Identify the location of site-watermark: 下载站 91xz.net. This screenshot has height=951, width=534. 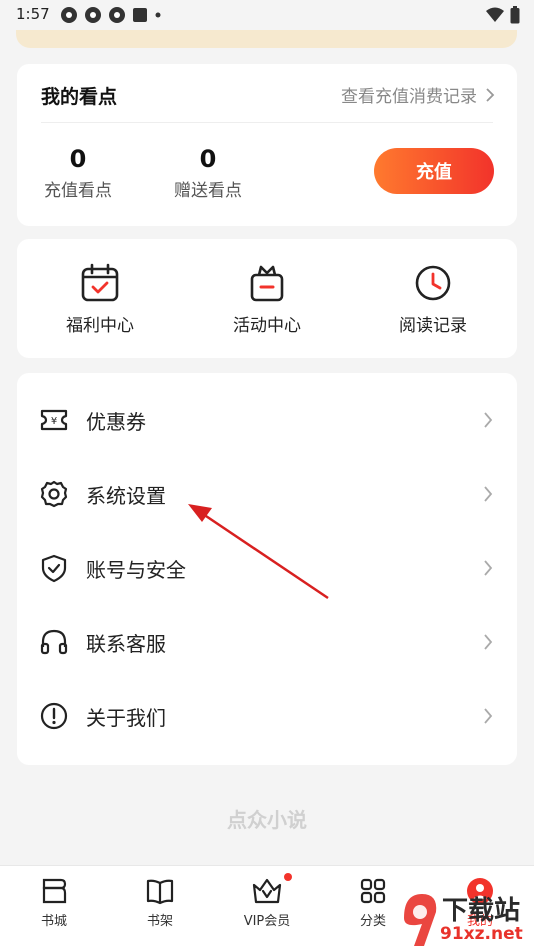
(467, 919).